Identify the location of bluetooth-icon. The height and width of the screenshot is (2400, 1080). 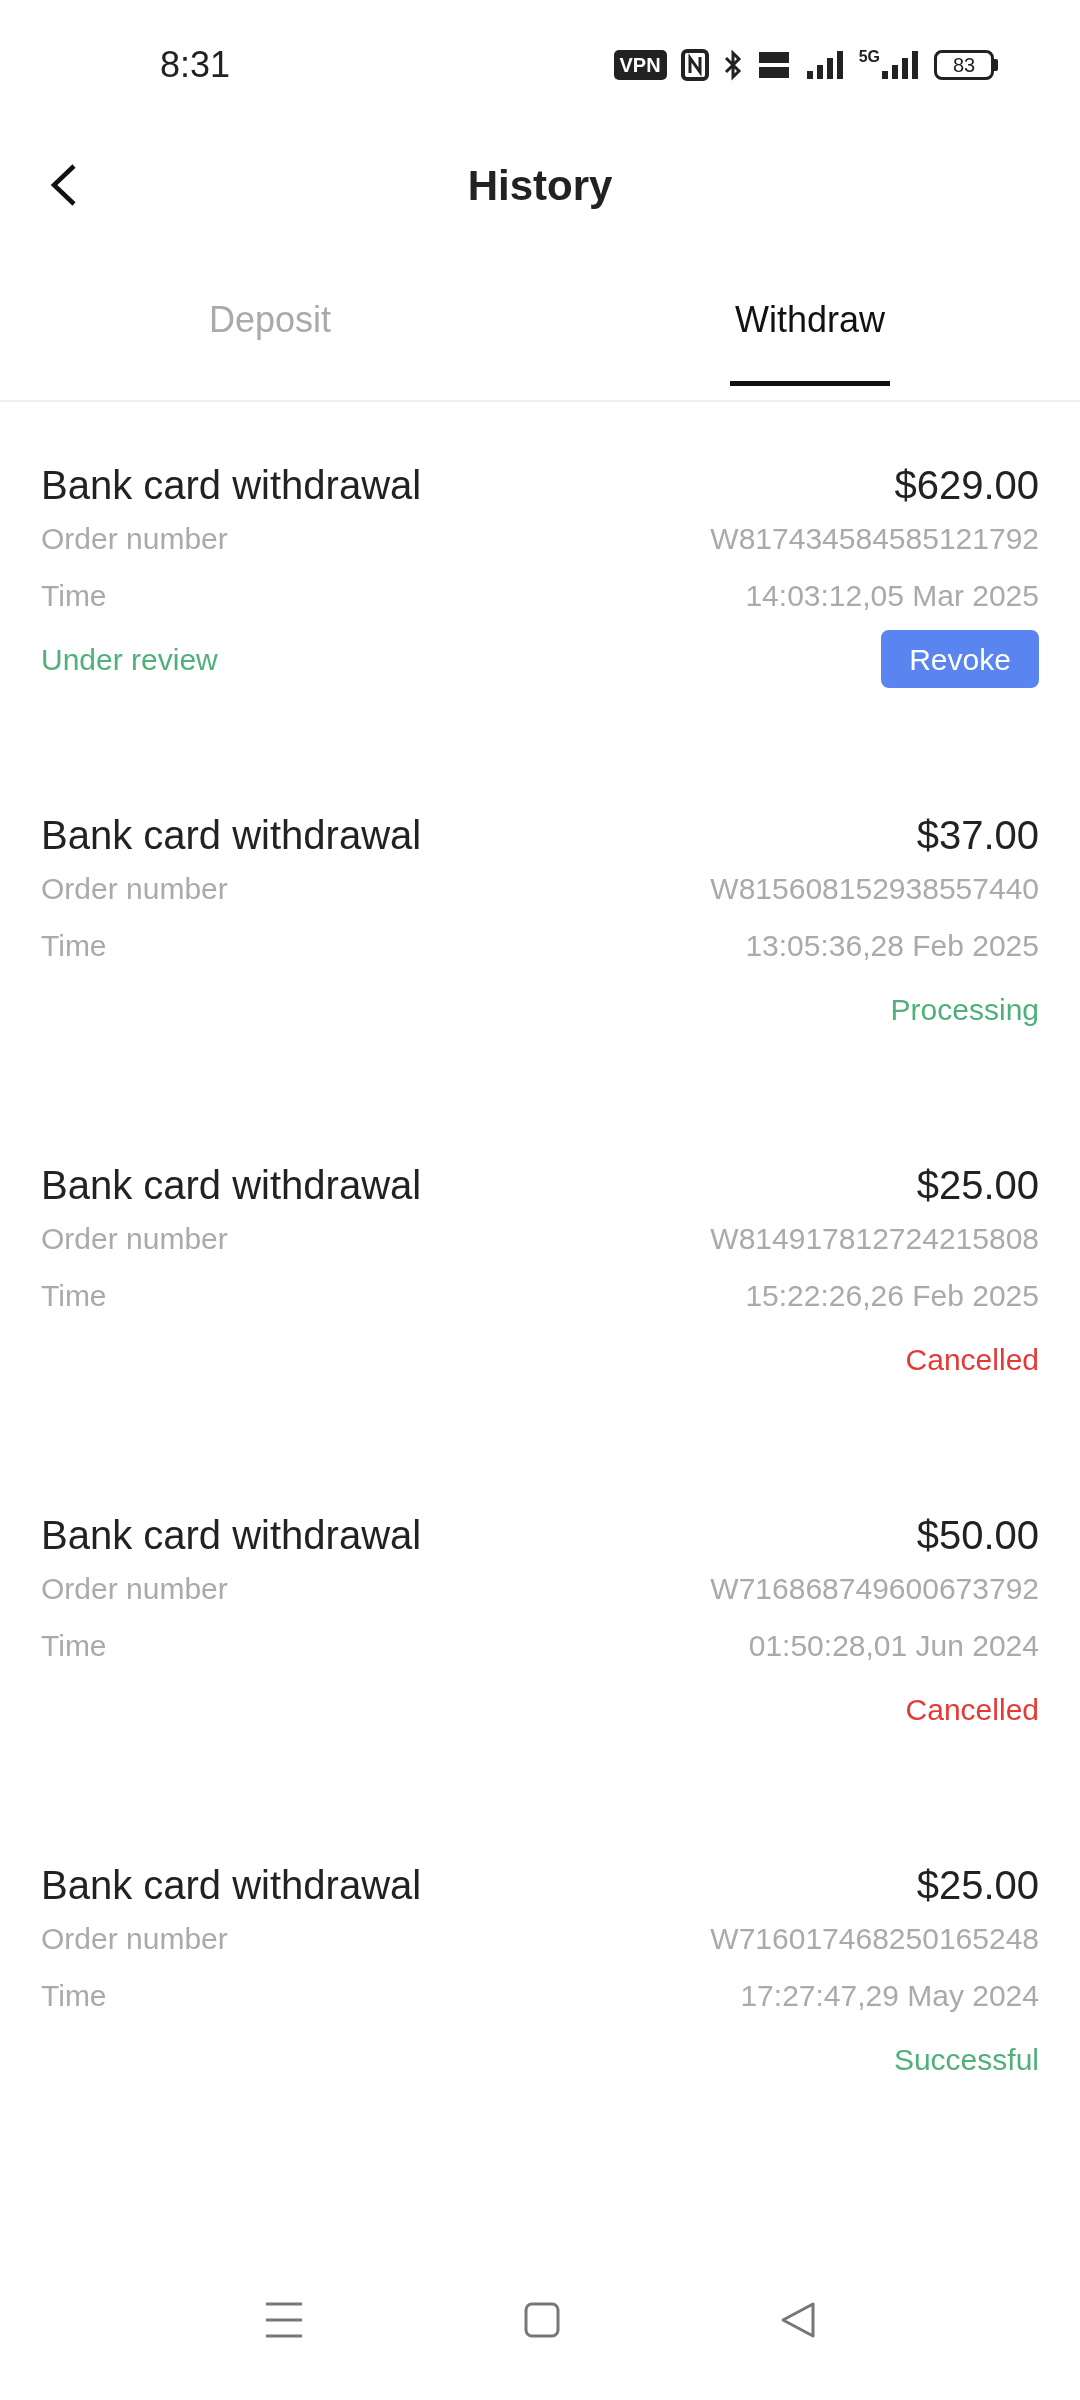
(732, 65).